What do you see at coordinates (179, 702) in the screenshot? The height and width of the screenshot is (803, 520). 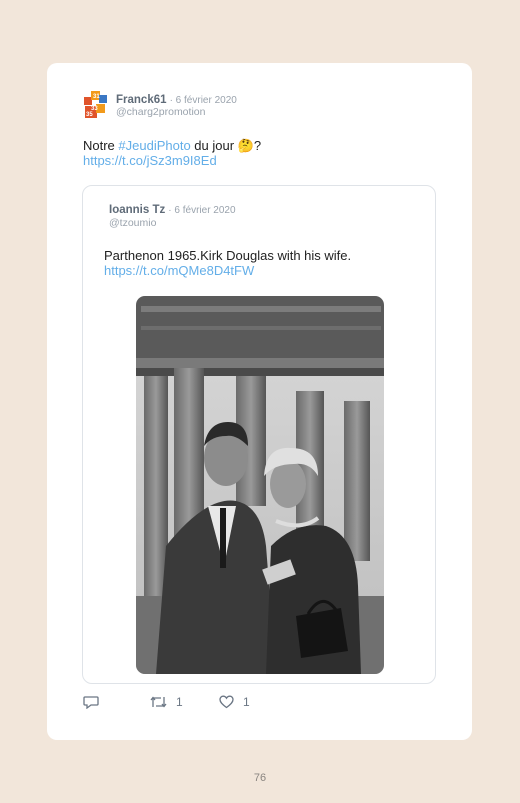 I see `retweet-count: 1` at bounding box center [179, 702].